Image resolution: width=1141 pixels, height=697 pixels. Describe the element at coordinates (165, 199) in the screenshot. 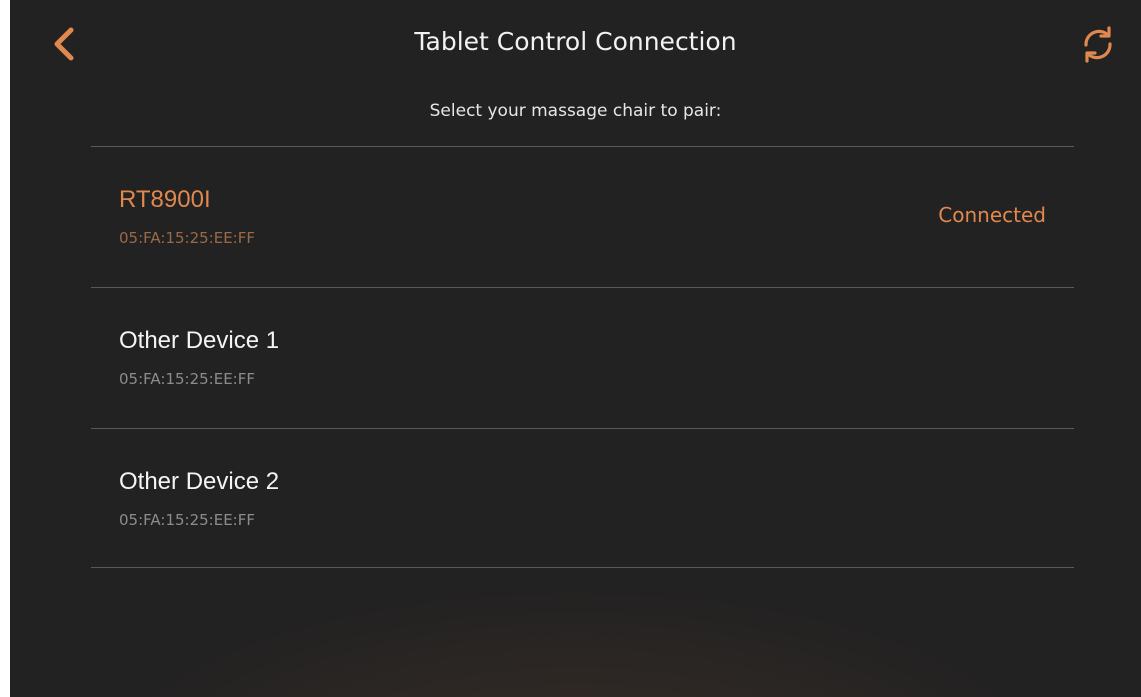

I see `device-name: RT8900I` at that location.